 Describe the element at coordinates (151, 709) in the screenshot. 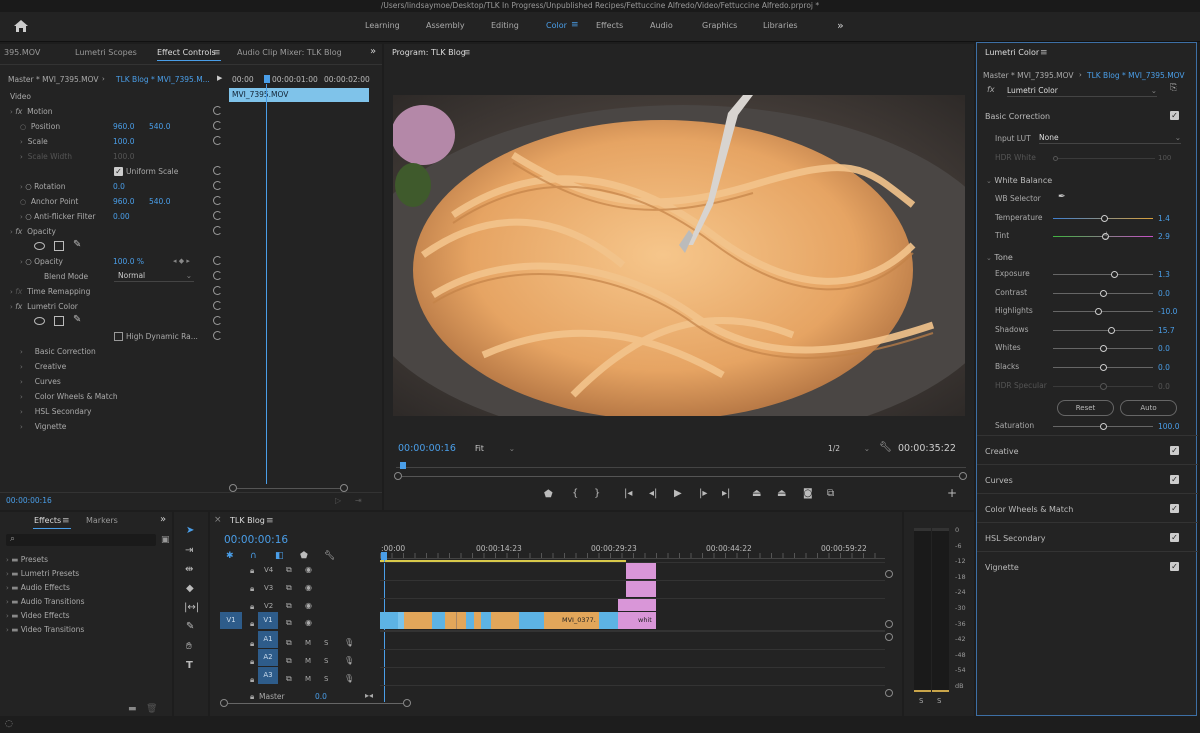

I see `trash-icon: 🗑︎` at that location.